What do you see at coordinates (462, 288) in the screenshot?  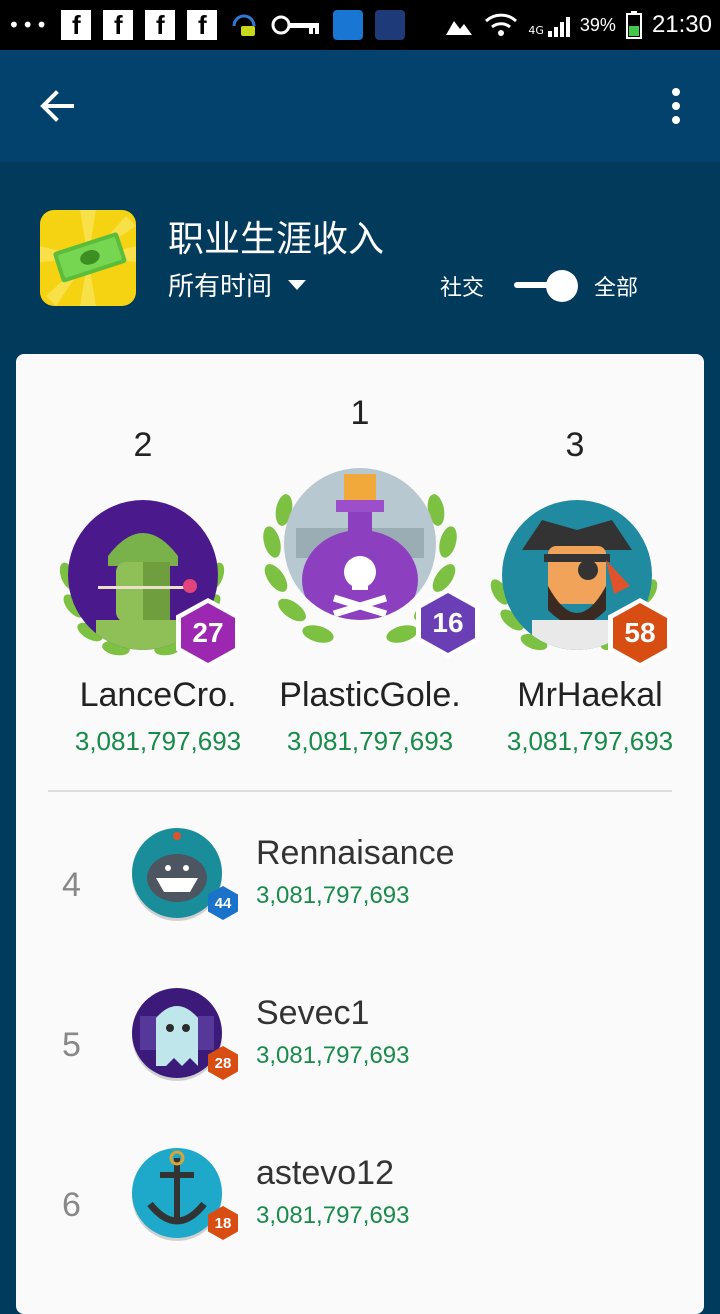 I see `toggle-label-social: 社交` at bounding box center [462, 288].